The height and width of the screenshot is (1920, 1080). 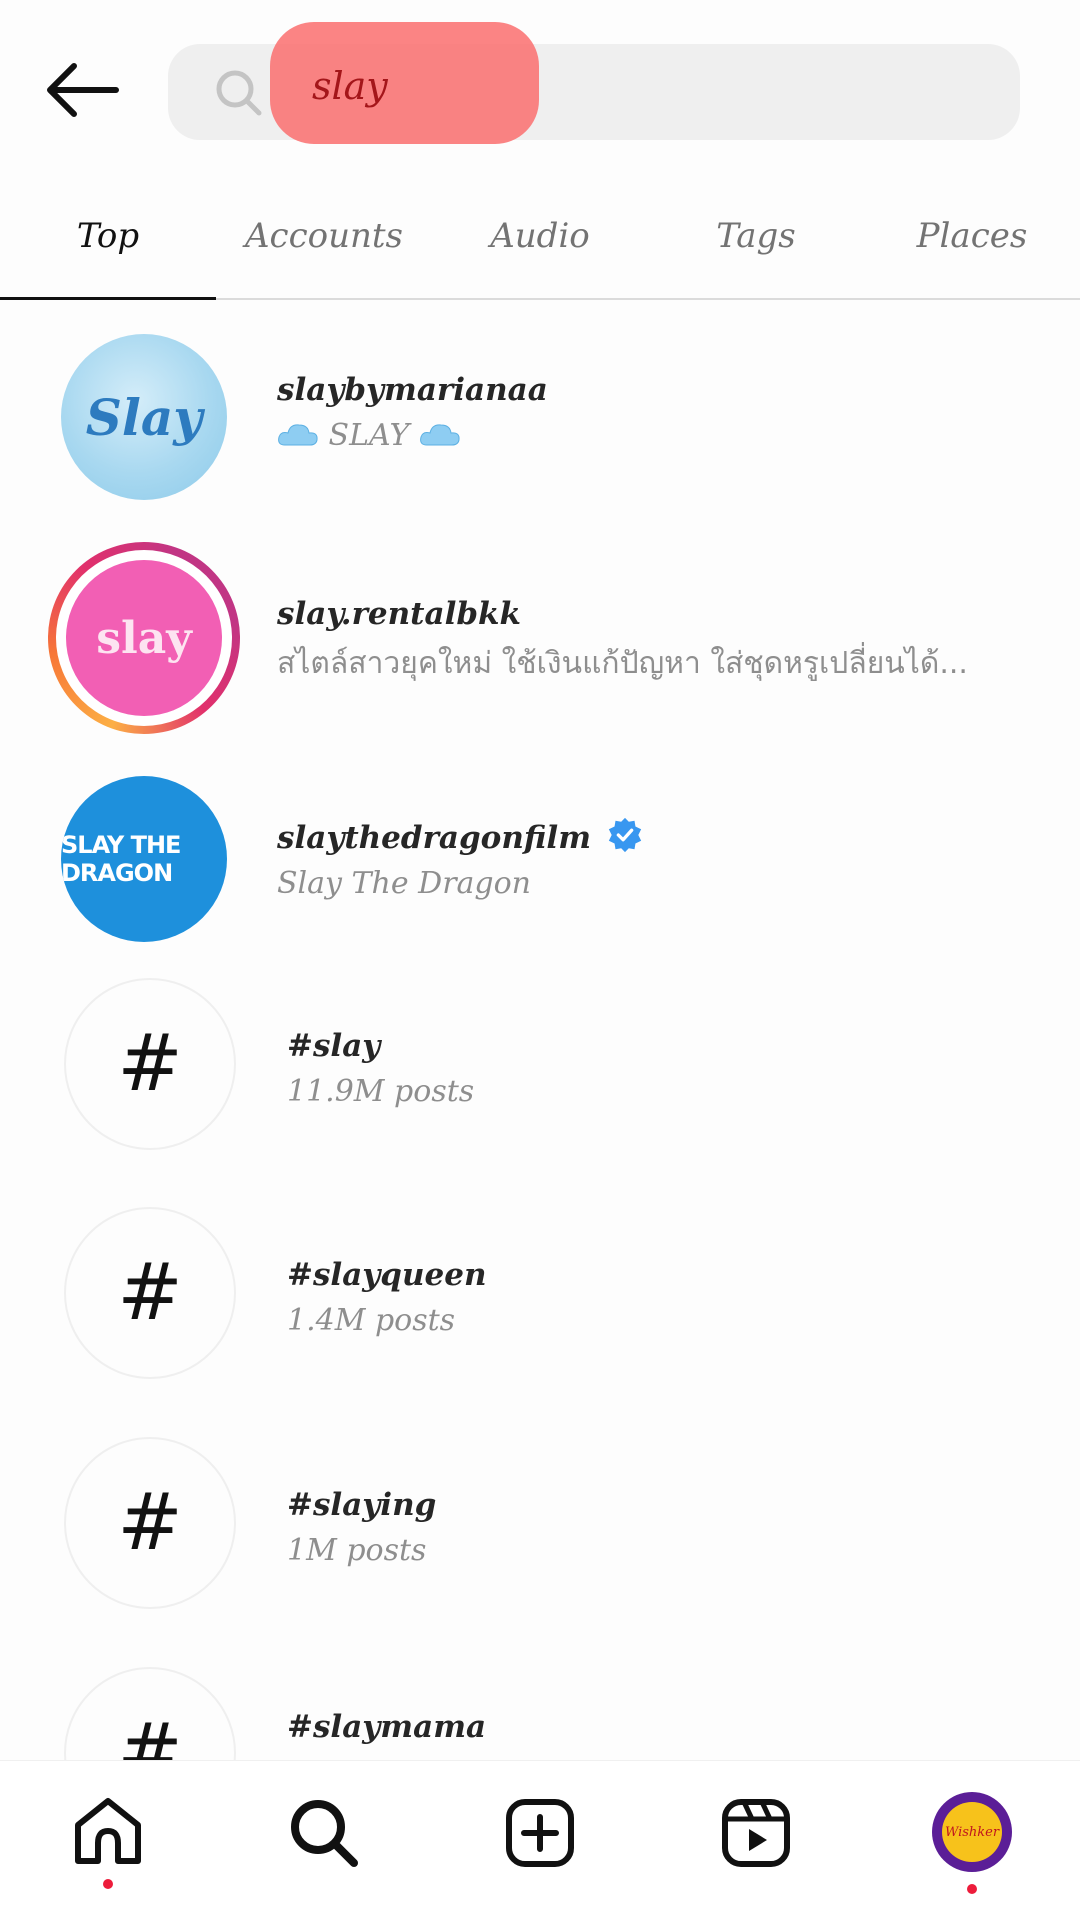 I want to click on nav-create, so click(x=540, y=1833).